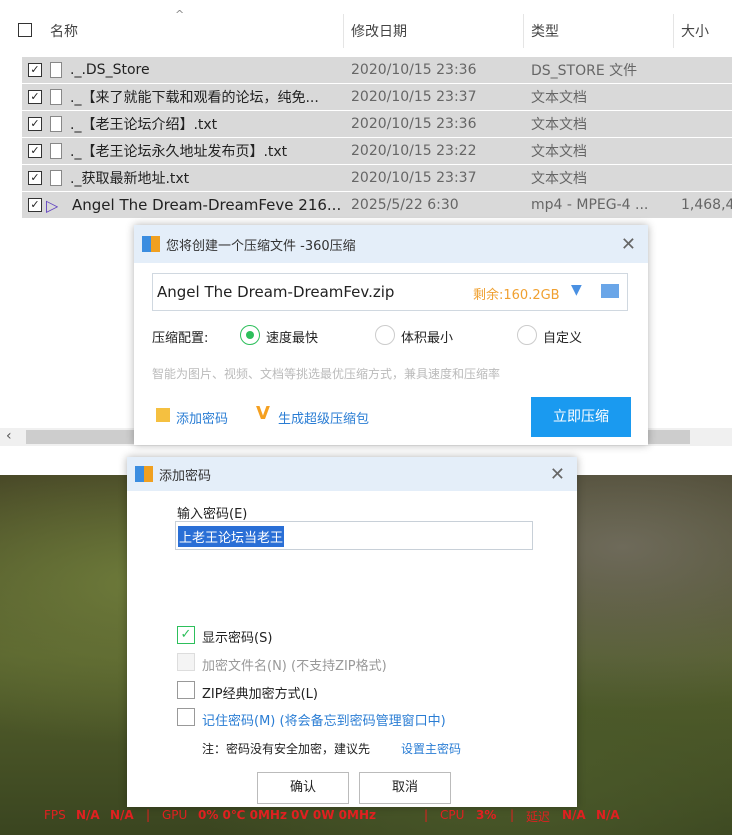 The image size is (732, 835). What do you see at coordinates (186, 690) in the screenshot?
I see `zip-classic-checkbox` at bounding box center [186, 690].